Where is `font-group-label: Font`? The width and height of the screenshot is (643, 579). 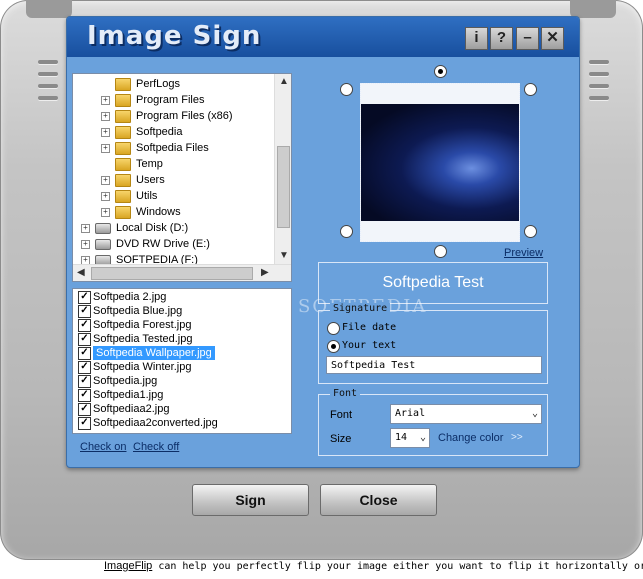 font-group-label: Font is located at coordinates (345, 393).